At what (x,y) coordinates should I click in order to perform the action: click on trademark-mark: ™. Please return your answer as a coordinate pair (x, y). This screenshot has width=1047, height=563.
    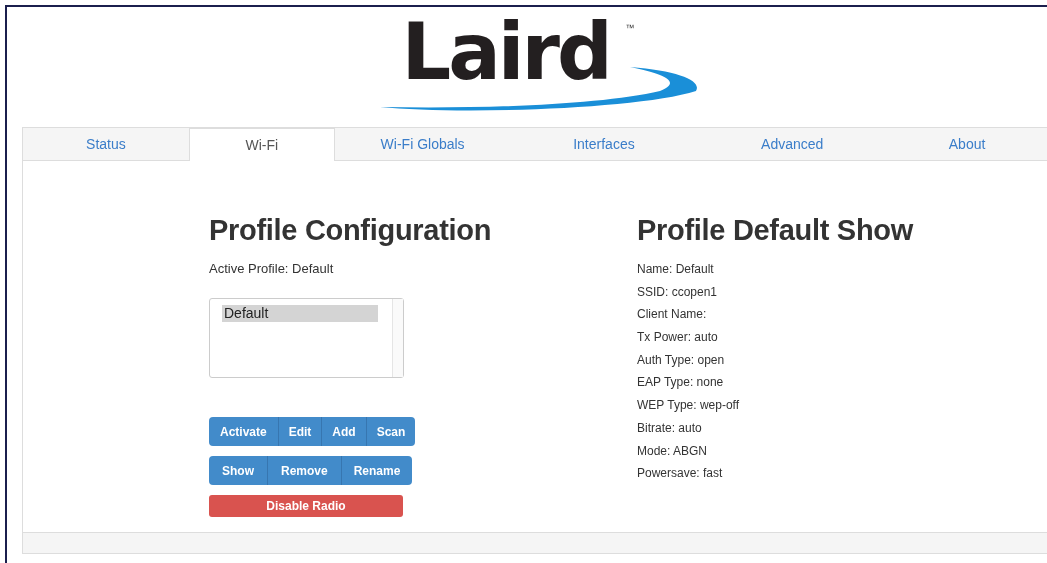
    Looking at the image, I should click on (630, 28).